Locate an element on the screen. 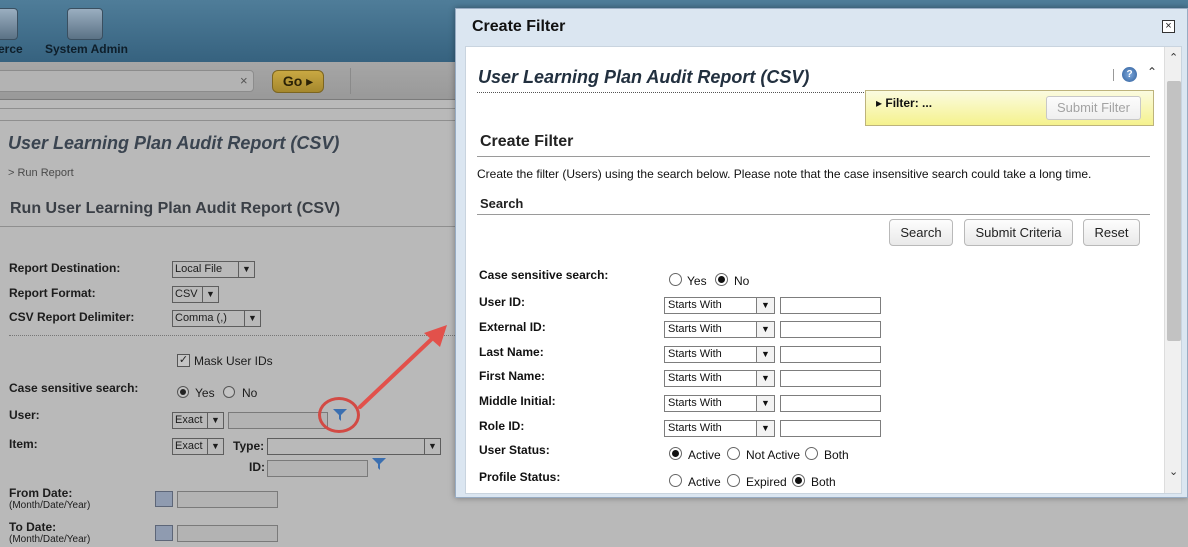 The height and width of the screenshot is (547, 1188). profile-status-expired-radio is located at coordinates (733, 480).